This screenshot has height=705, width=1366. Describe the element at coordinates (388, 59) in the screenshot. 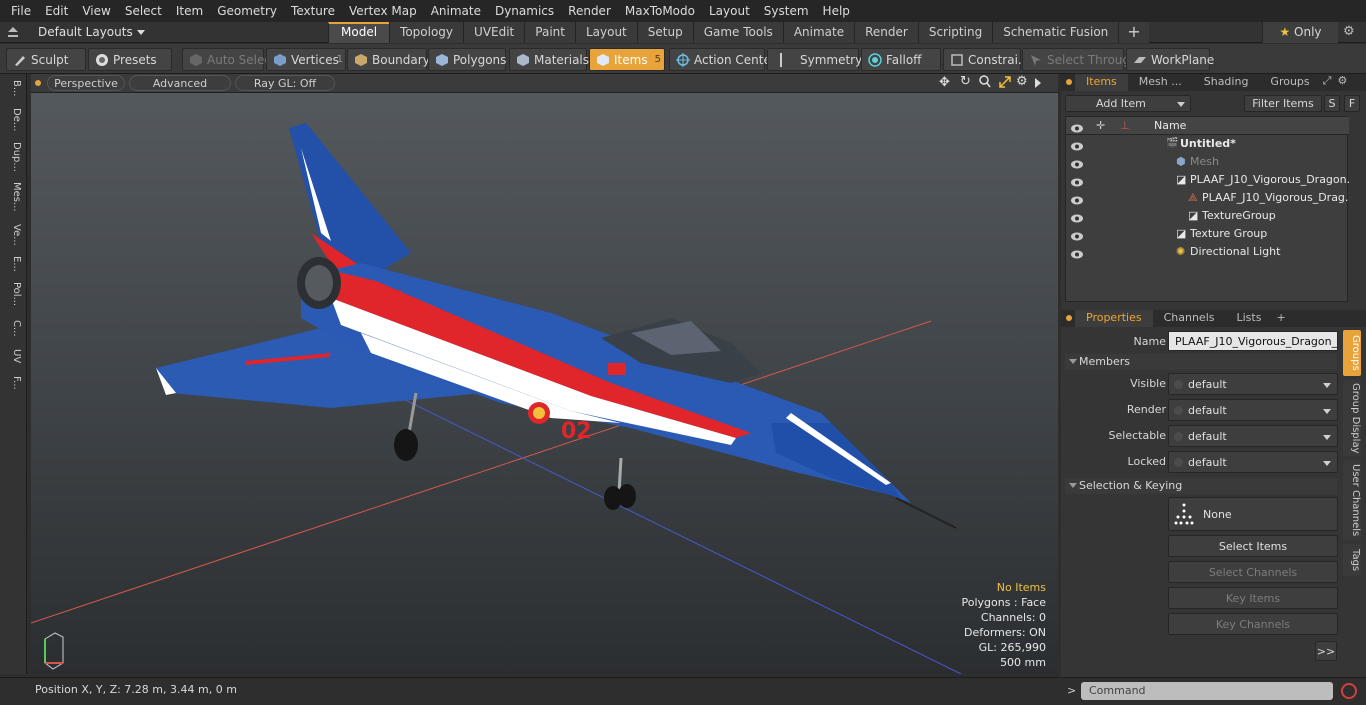

I see `boundary-button: Boundary` at that location.